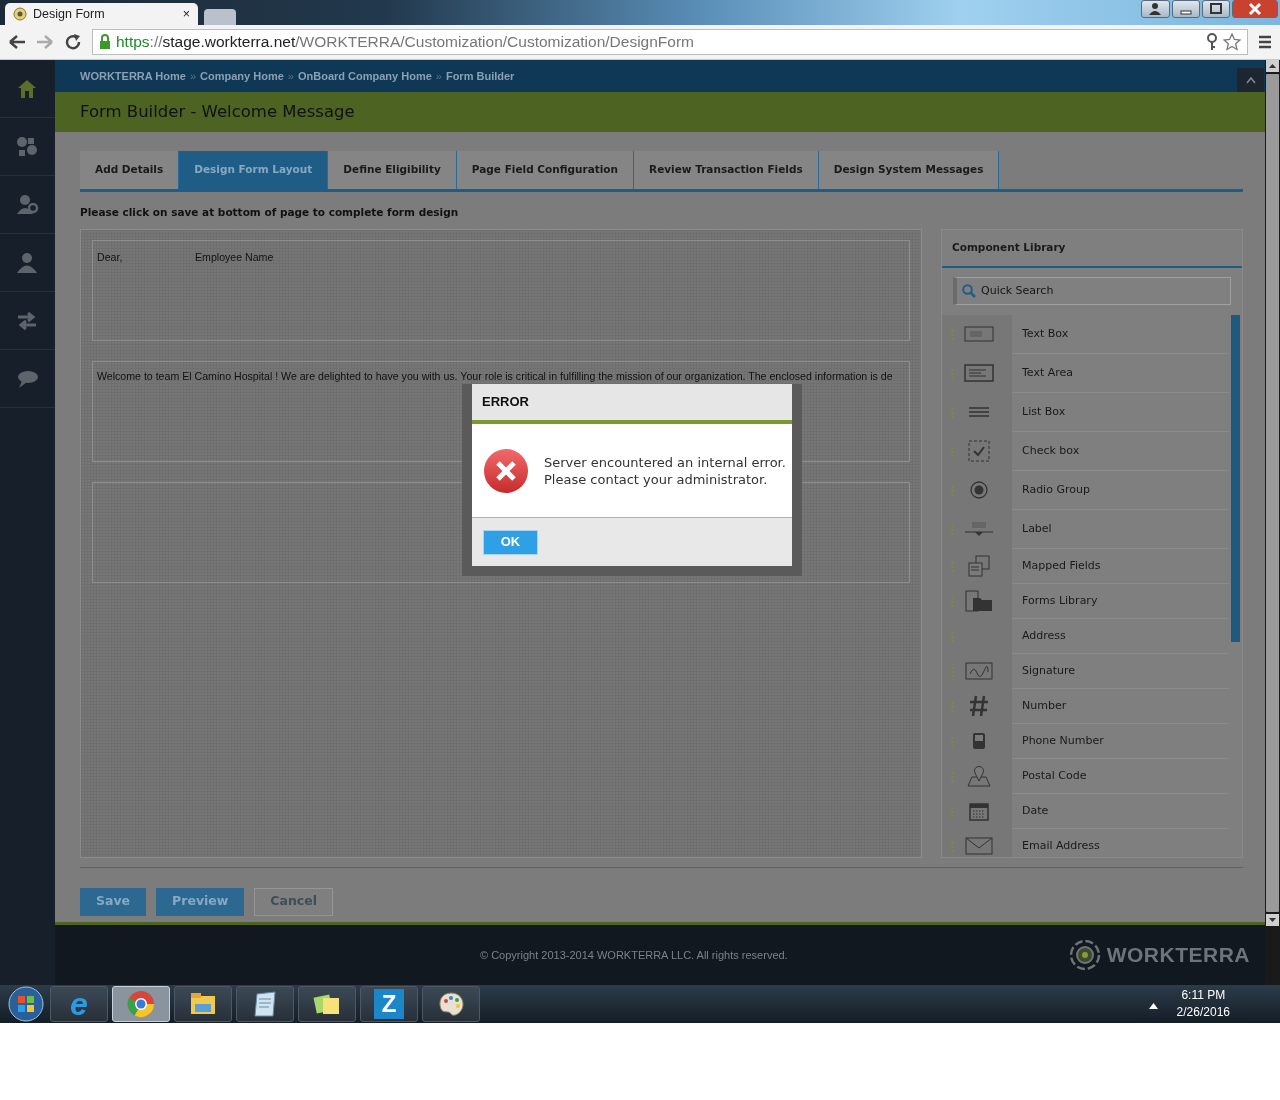 Image resolution: width=1280 pixels, height=1100 pixels. I want to click on component-item: Date, so click(1085, 811).